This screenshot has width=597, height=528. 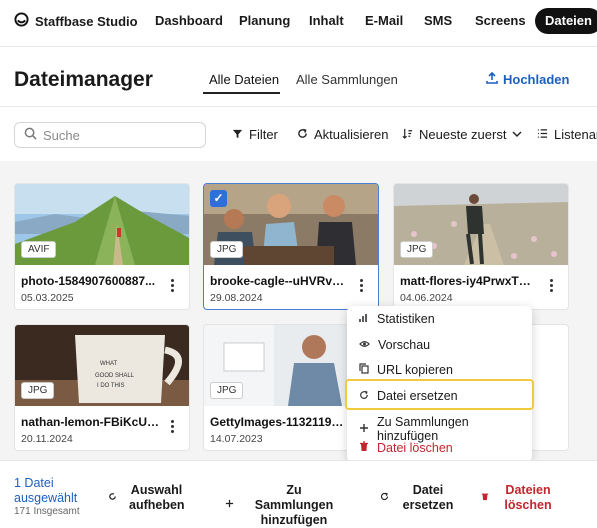 I want to click on staffbase-logo-icon, so click(x=21, y=21).